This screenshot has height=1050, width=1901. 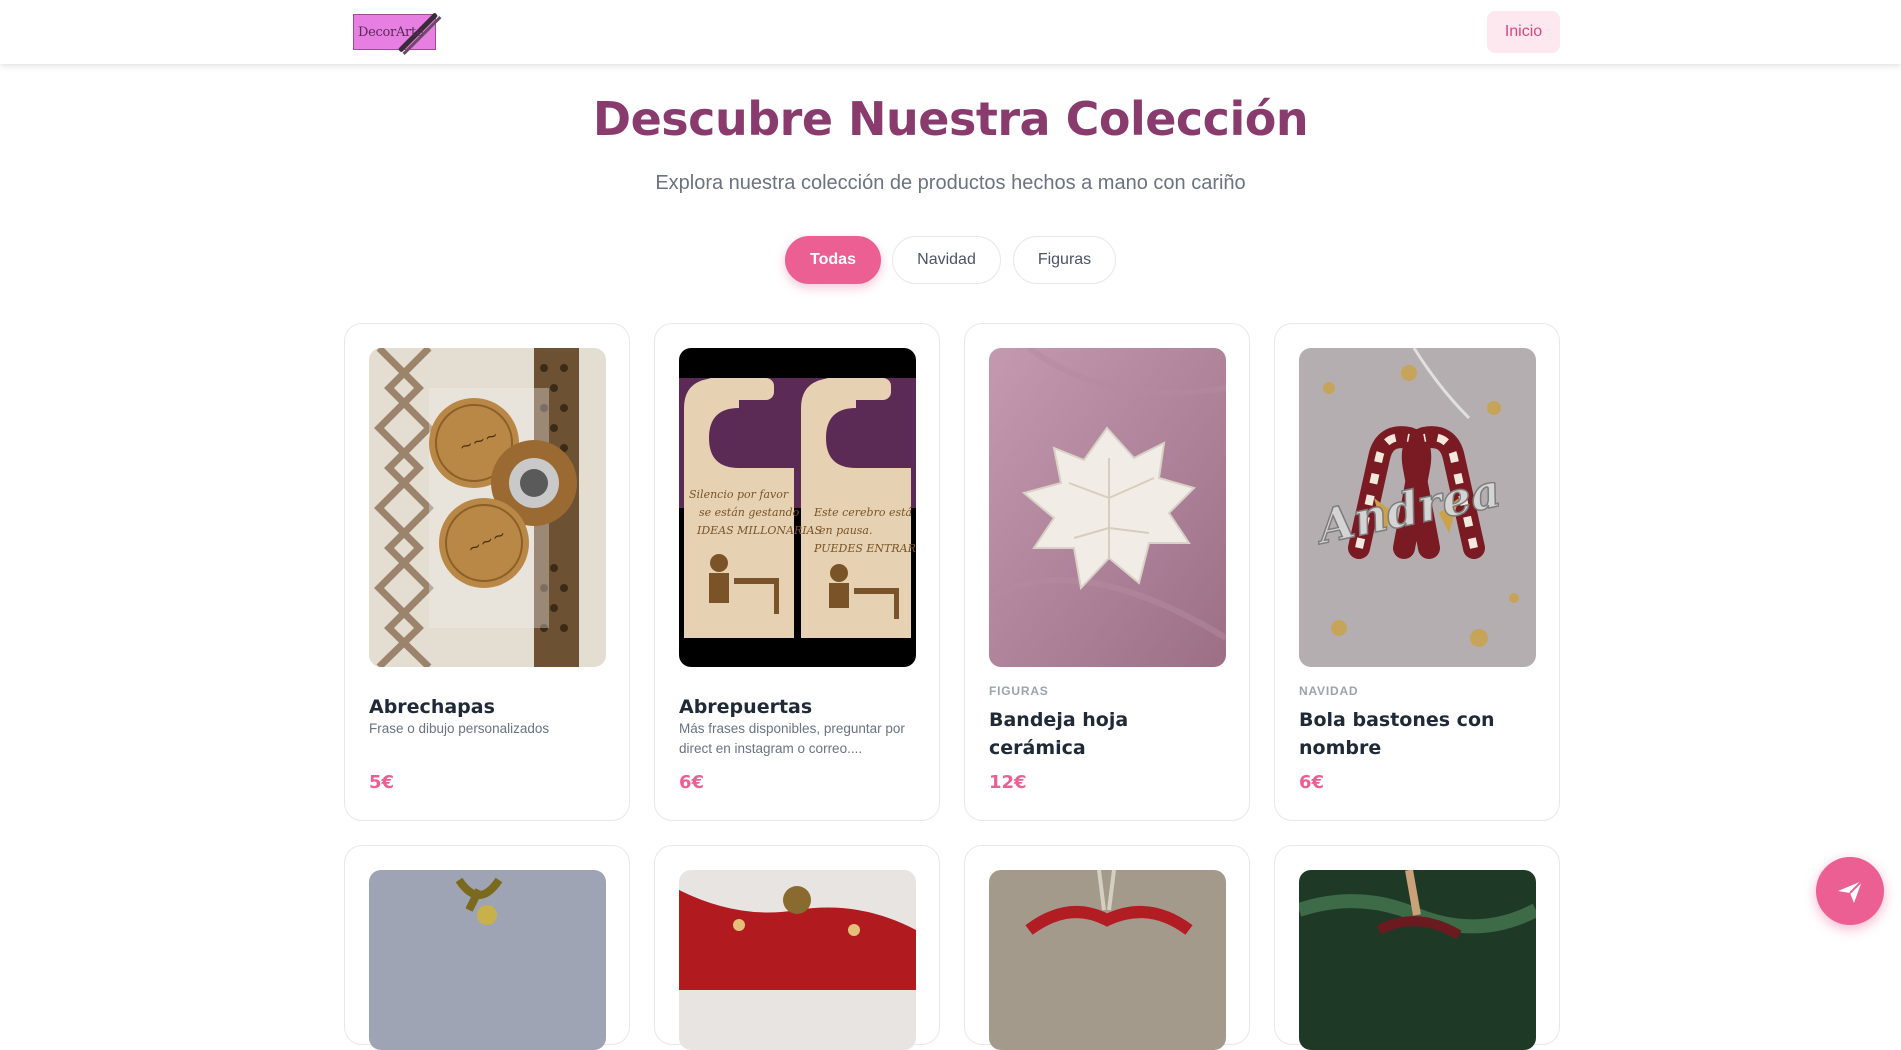 I want to click on svg-text: se están gestando, so click(x=749, y=512).